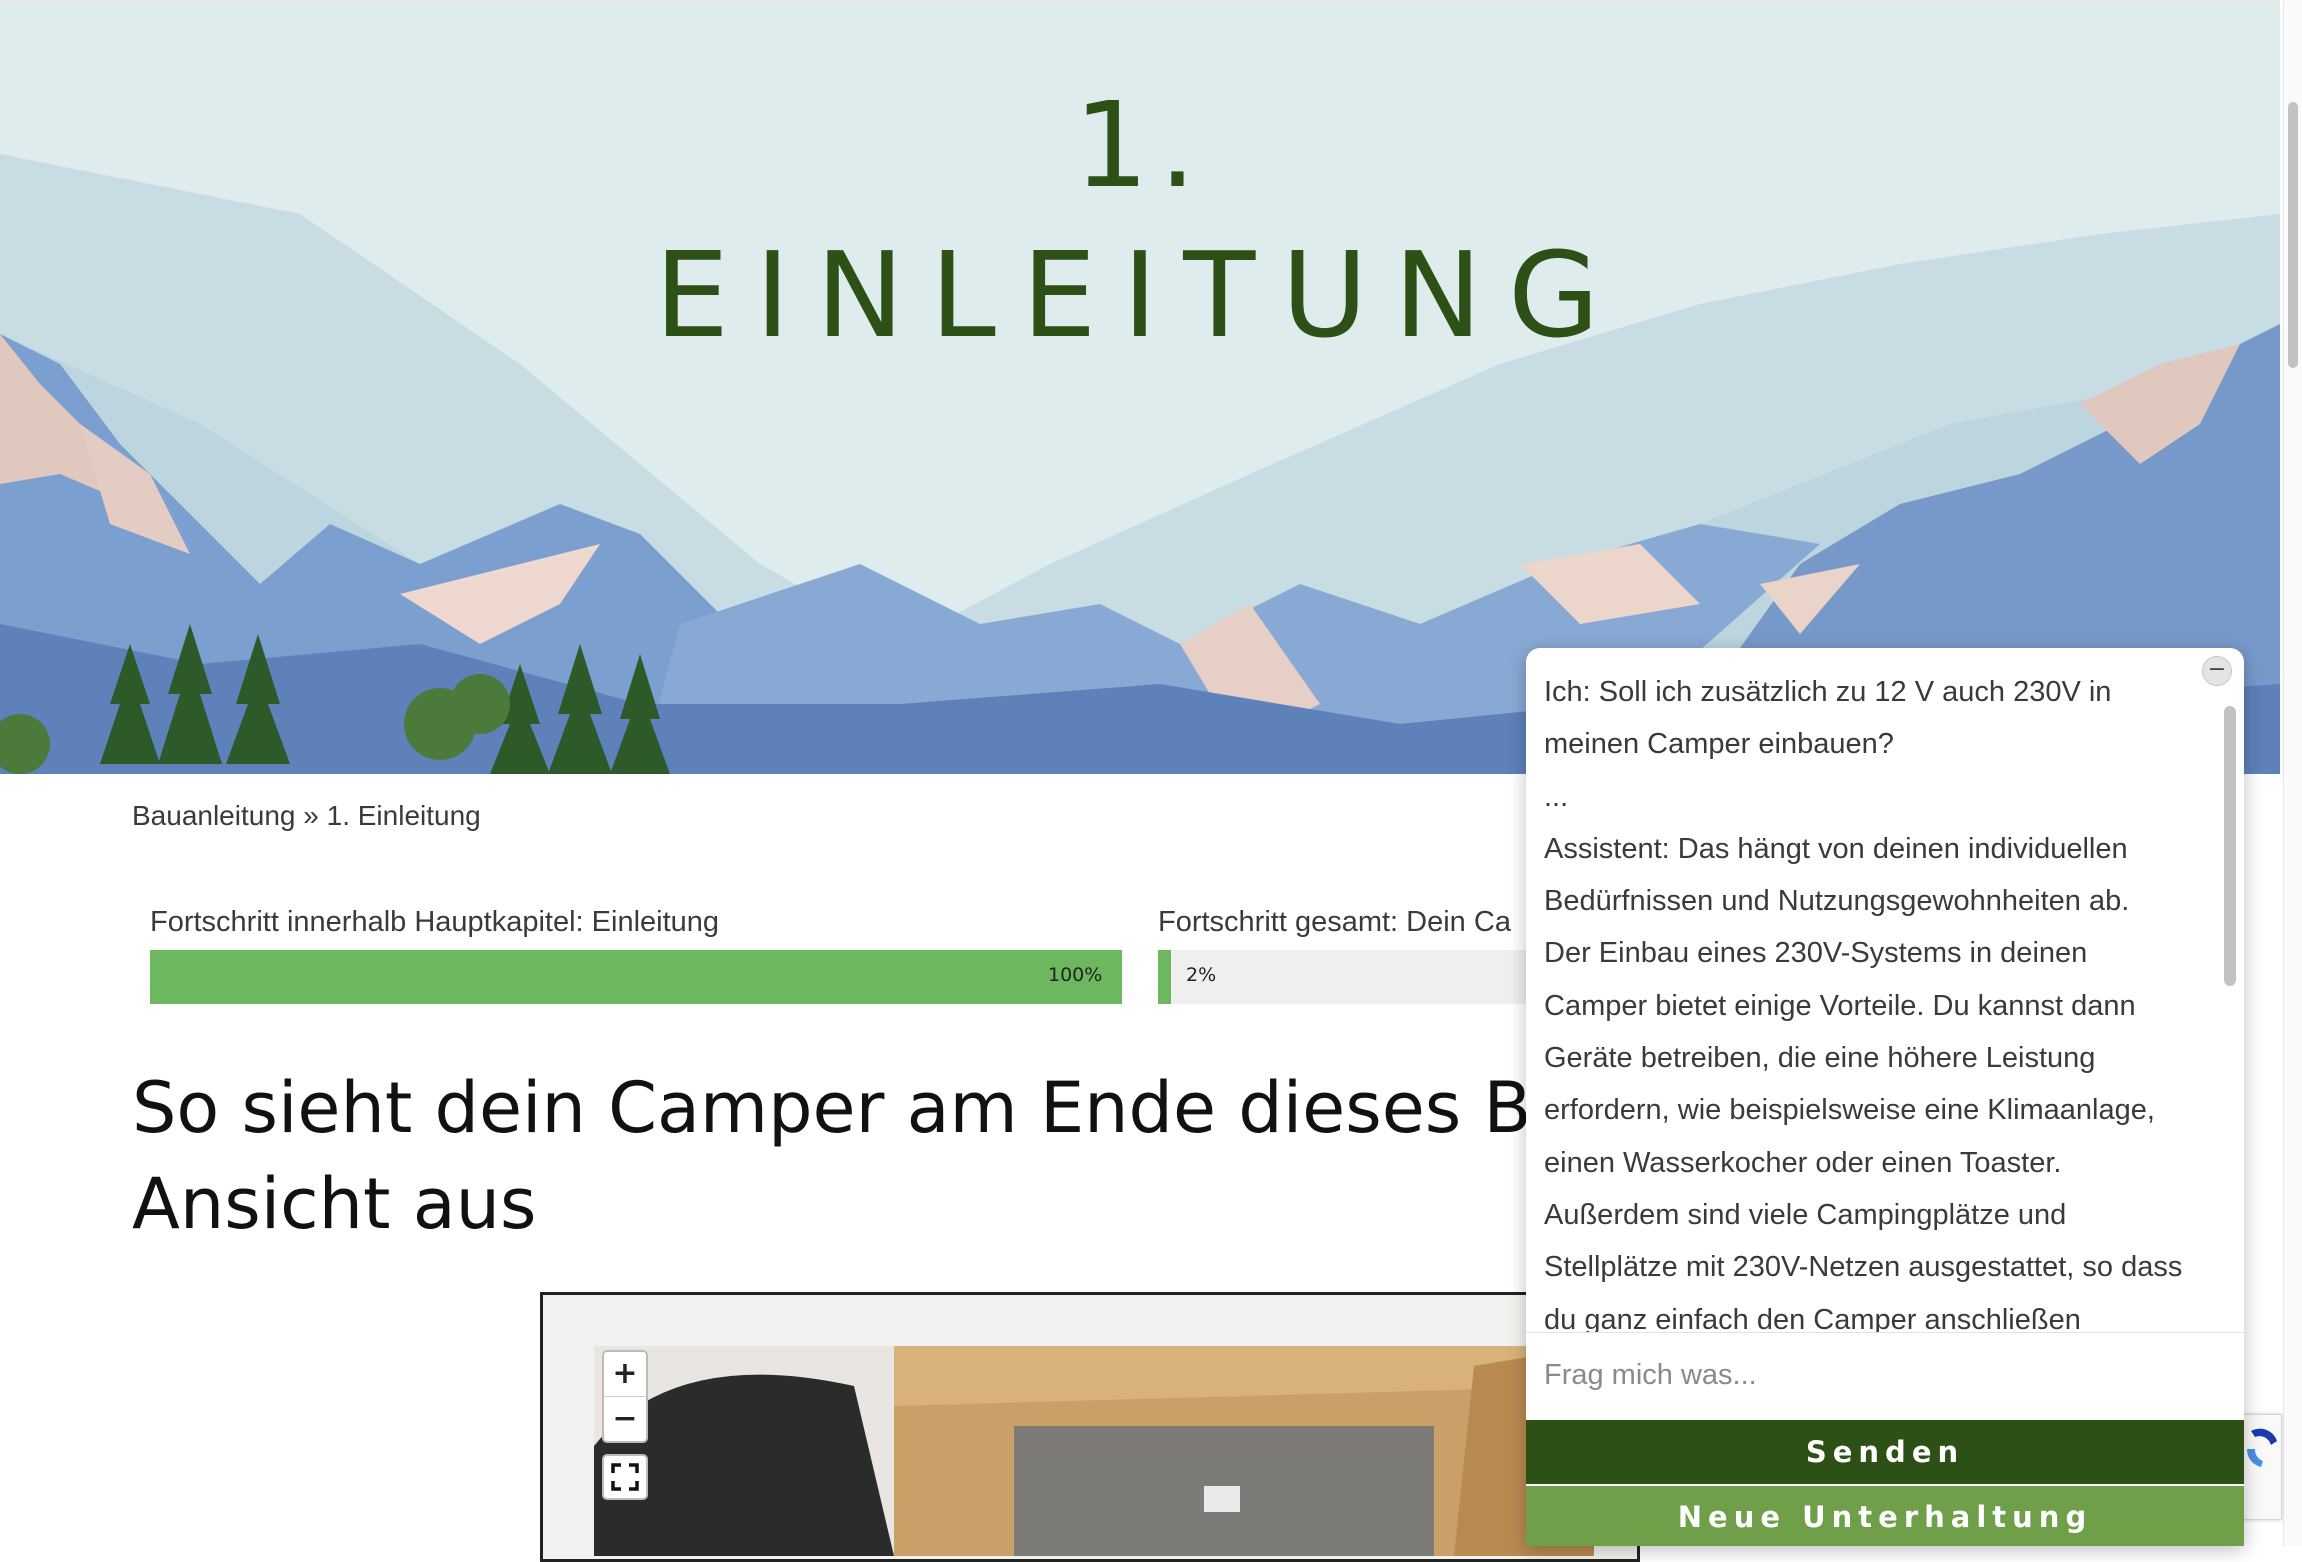 This screenshot has width=2302, height=1562. I want to click on chat-scrollbar, so click(2230, 1018).